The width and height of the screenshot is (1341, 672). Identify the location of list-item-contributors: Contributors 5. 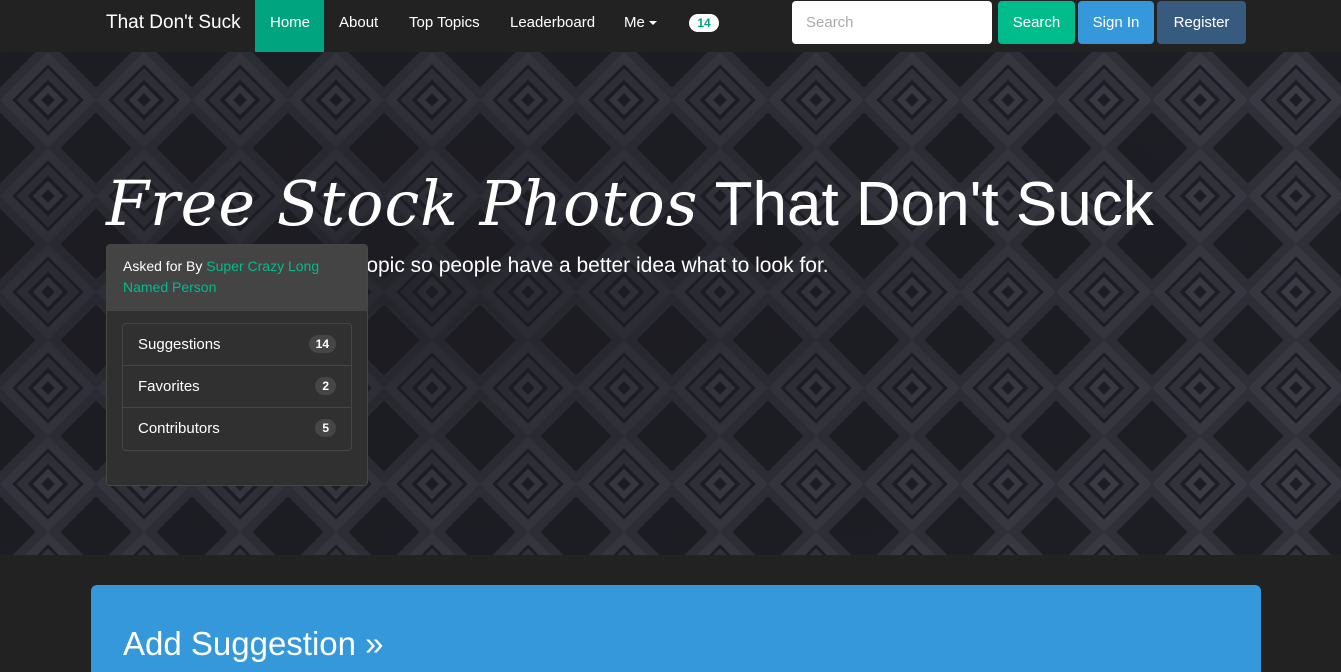
(237, 429).